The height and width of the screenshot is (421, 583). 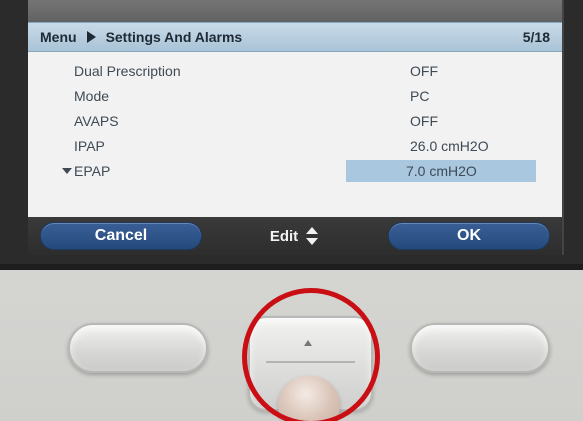 I want to click on setting-row-mode: Mode PC, so click(x=295, y=95).